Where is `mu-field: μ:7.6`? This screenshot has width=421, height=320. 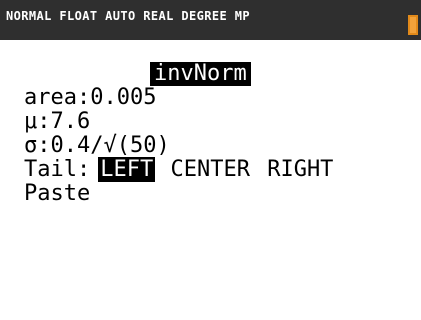
mu-field: μ:7.6 is located at coordinates (57, 122).